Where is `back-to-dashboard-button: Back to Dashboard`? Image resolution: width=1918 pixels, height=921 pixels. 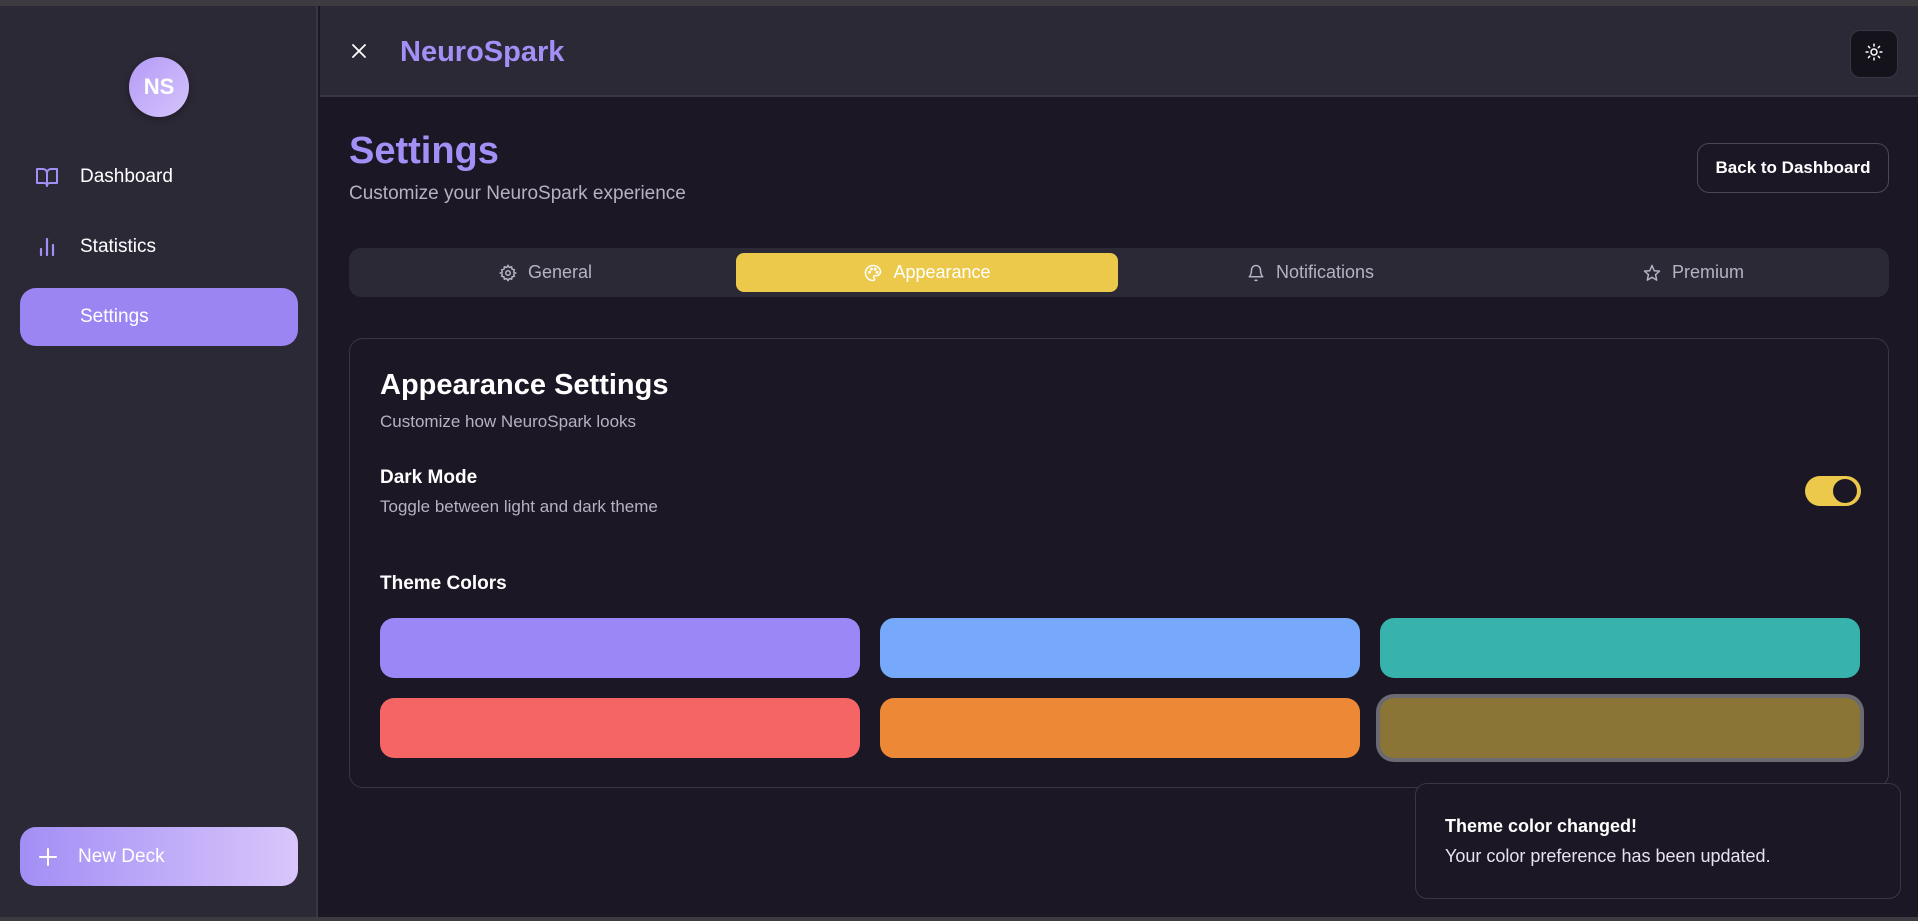 back-to-dashboard-button: Back to Dashboard is located at coordinates (1793, 168).